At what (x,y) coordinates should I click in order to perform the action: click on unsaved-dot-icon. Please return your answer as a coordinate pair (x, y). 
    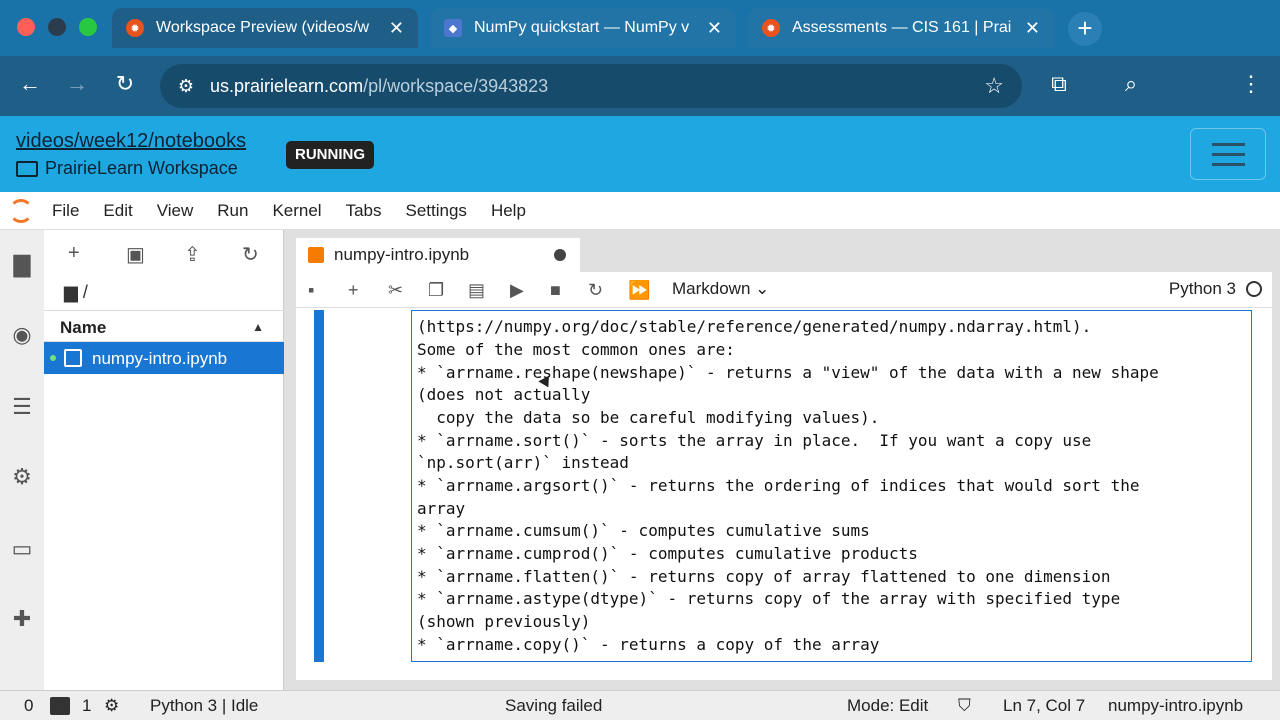
    Looking at the image, I should click on (560, 255).